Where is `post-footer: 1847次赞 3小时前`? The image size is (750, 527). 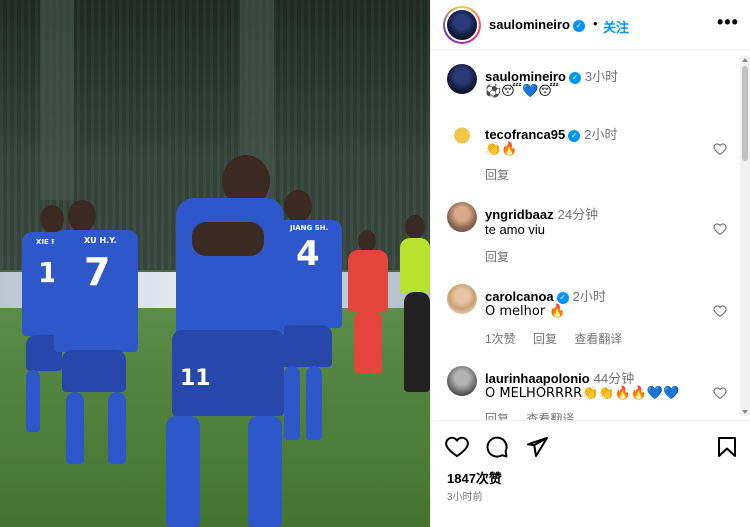 post-footer: 1847次赞 3小时前 is located at coordinates (590, 473).